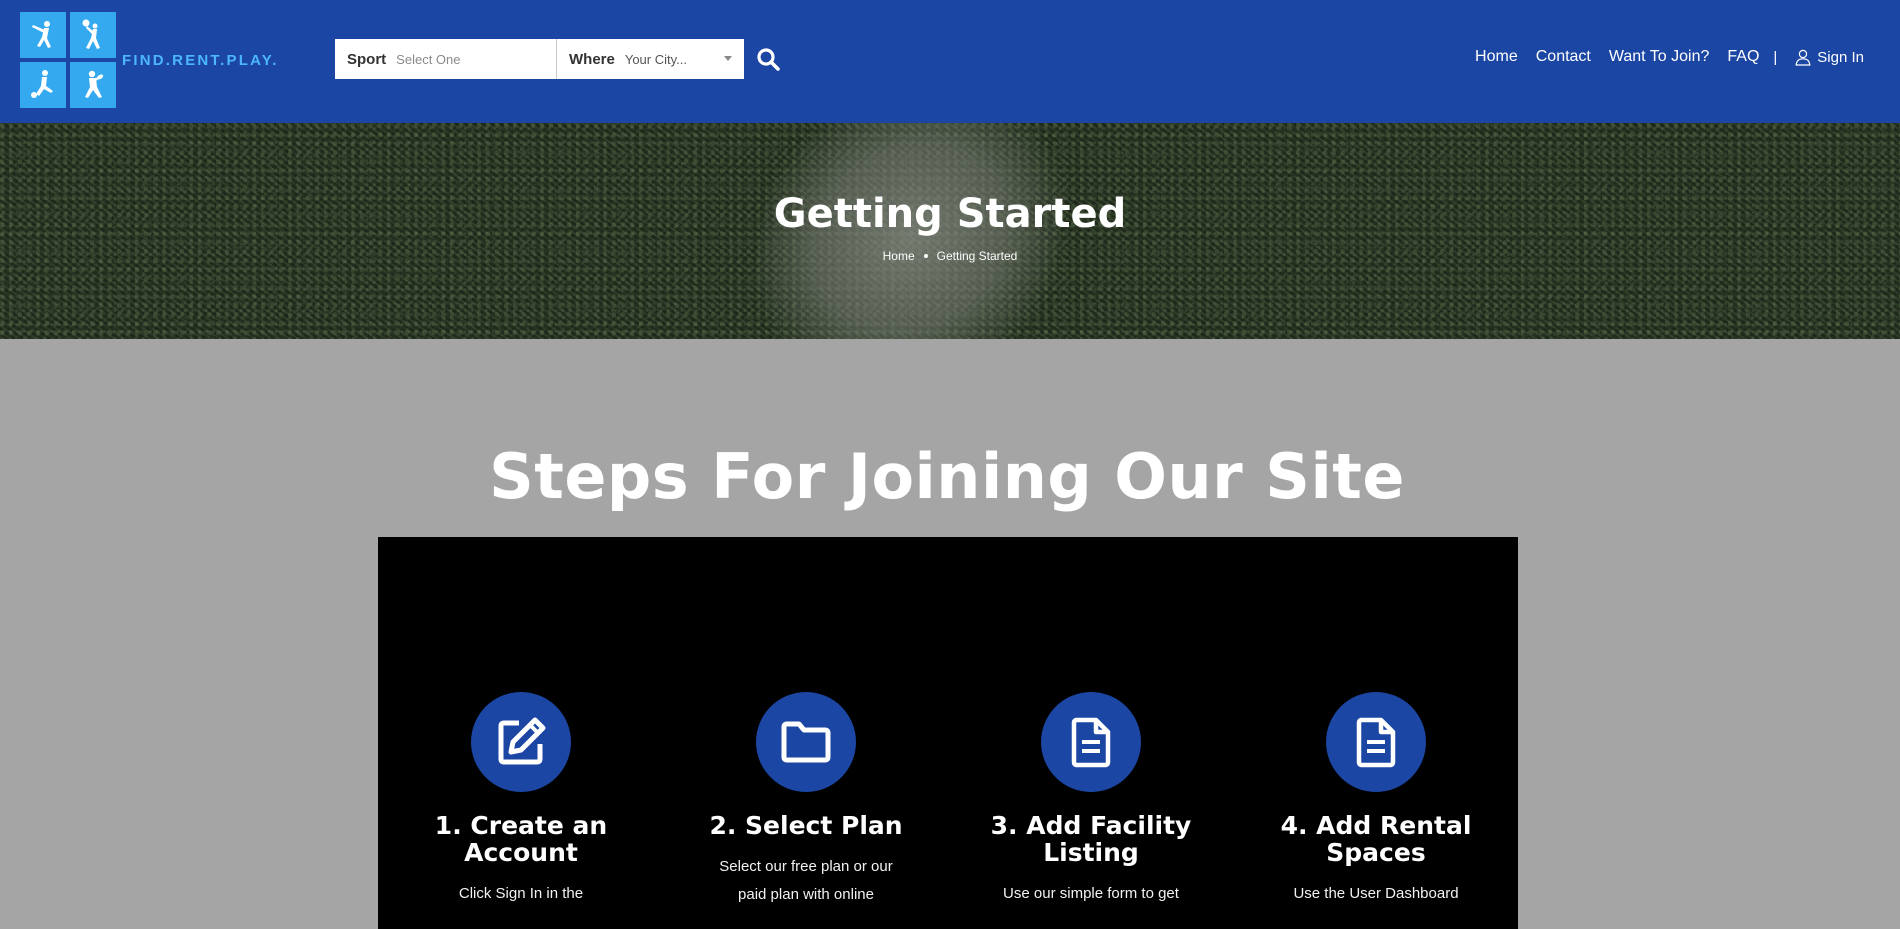  What do you see at coordinates (521, 893) in the screenshot?
I see `step-description: Click Sign In in the` at bounding box center [521, 893].